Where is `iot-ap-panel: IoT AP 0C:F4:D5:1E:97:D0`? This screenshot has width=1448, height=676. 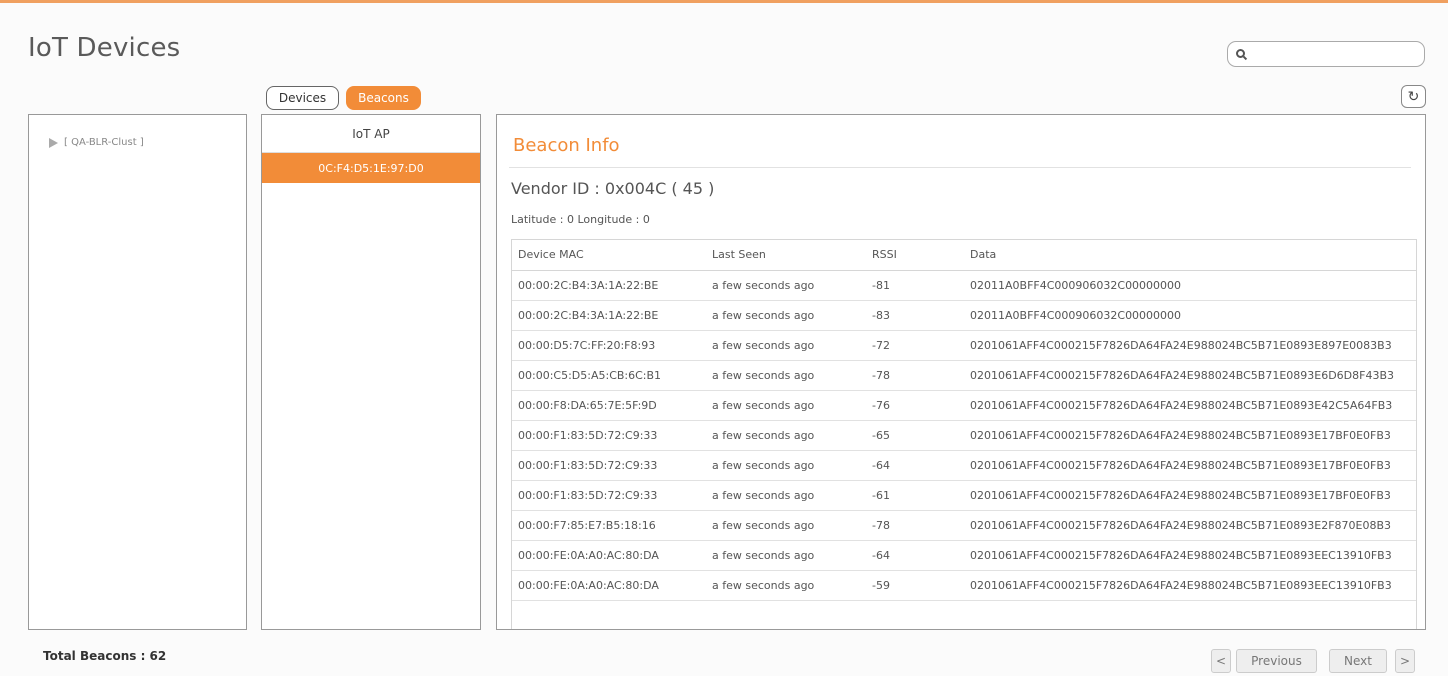
iot-ap-panel: IoT AP 0C:F4:D5:1E:97:D0 is located at coordinates (371, 372).